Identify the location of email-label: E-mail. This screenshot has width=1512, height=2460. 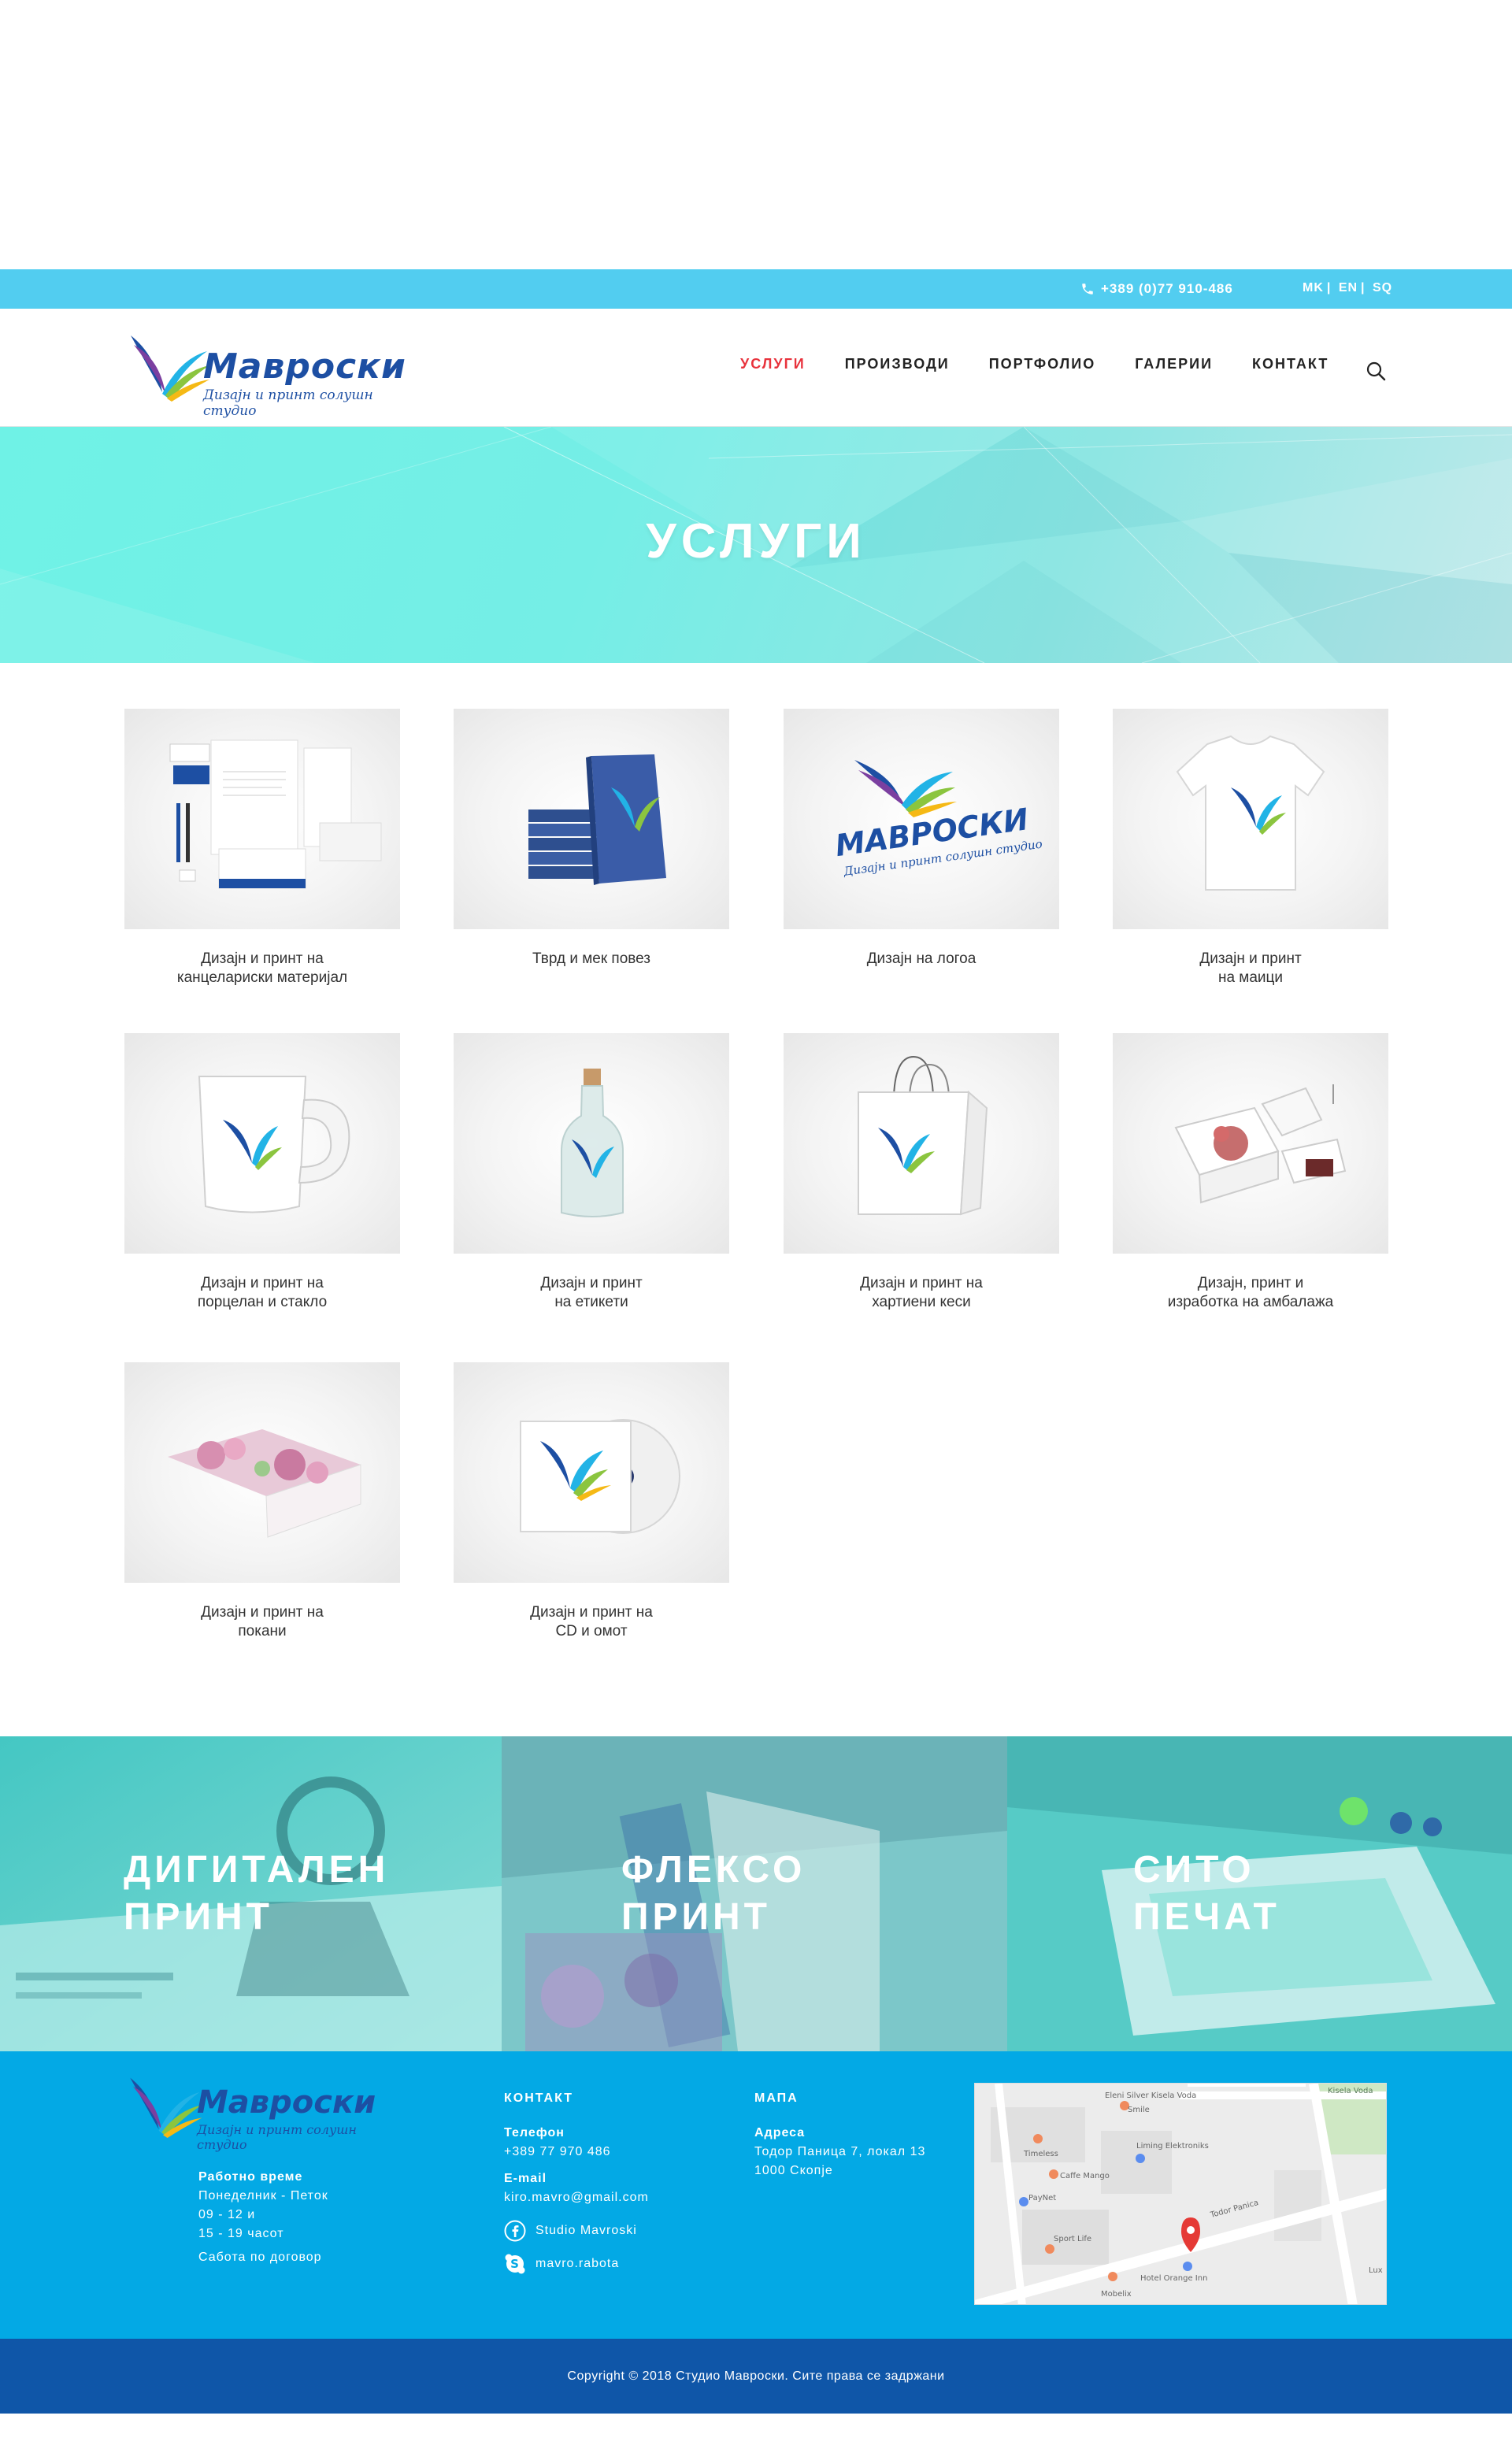
(525, 2178).